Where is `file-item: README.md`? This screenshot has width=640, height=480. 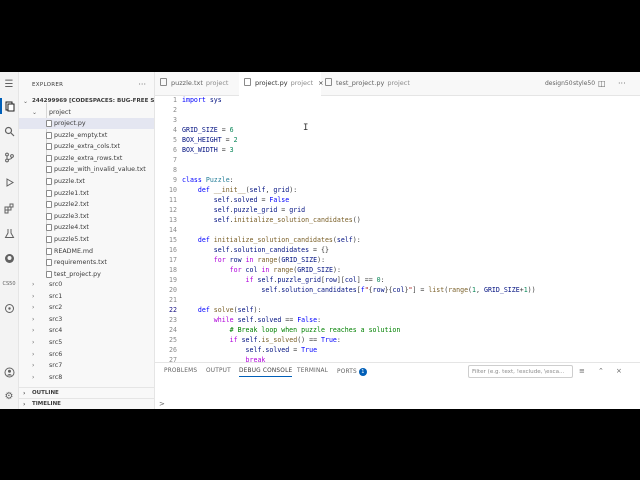
file-item: README.md is located at coordinates (86, 251).